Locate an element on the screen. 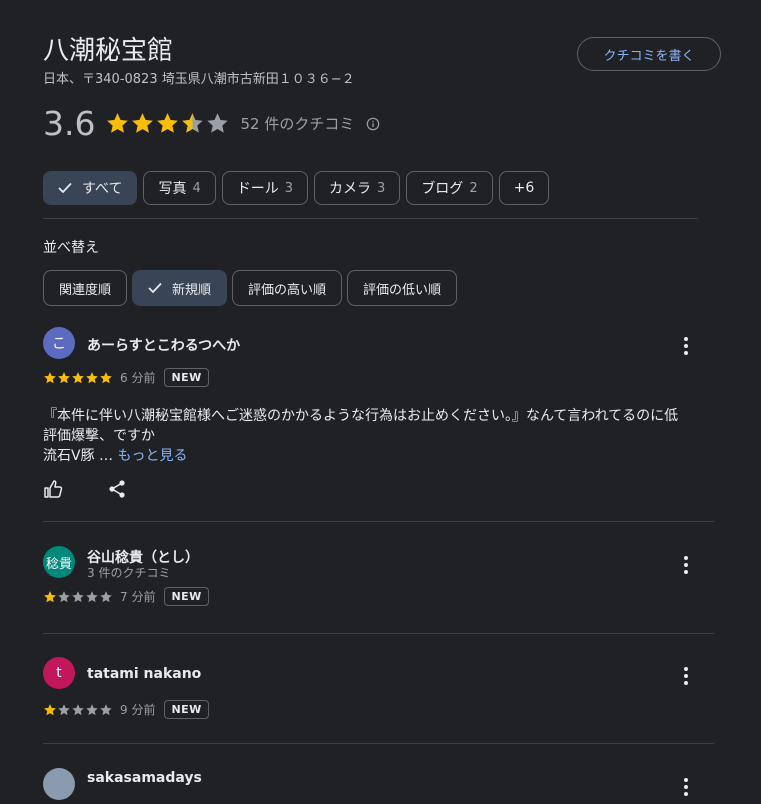  filter-chip-more: +6 is located at coordinates (524, 188).